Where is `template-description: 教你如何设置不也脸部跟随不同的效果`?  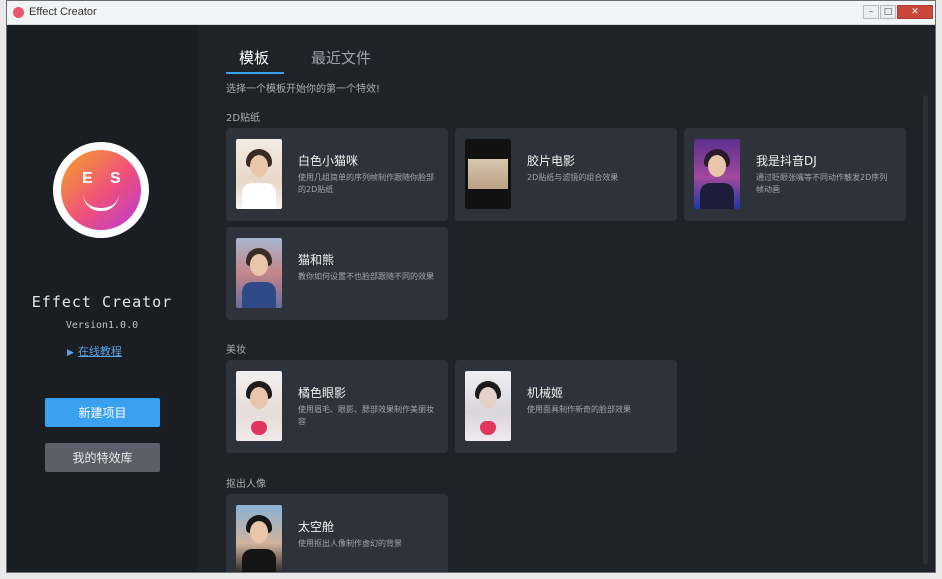 template-description: 教你如何设置不也脸部跟随不同的效果 is located at coordinates (366, 276).